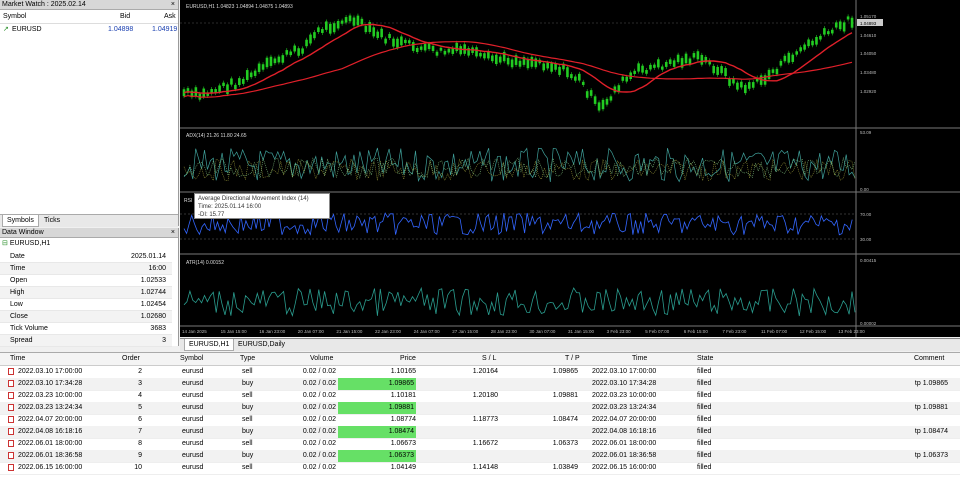 This screenshot has height=483, width=960. What do you see at coordinates (542, 331) in the screenshot?
I see `time-tick: 30 Jan 07:00` at bounding box center [542, 331].